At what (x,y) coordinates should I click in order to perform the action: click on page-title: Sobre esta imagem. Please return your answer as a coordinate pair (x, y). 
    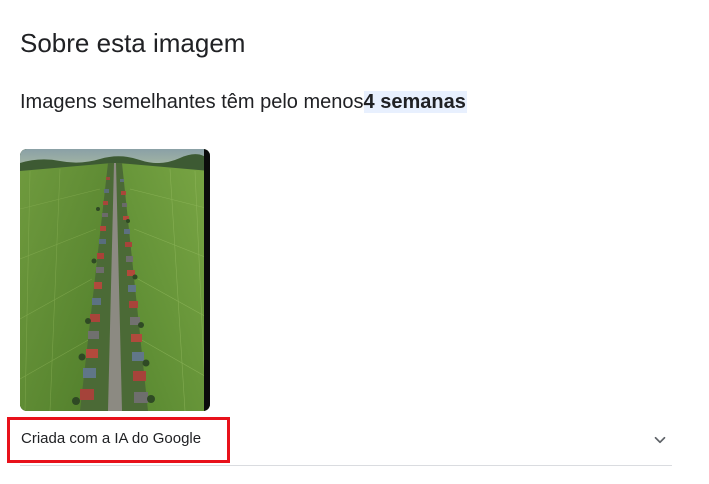
    Looking at the image, I should click on (133, 43).